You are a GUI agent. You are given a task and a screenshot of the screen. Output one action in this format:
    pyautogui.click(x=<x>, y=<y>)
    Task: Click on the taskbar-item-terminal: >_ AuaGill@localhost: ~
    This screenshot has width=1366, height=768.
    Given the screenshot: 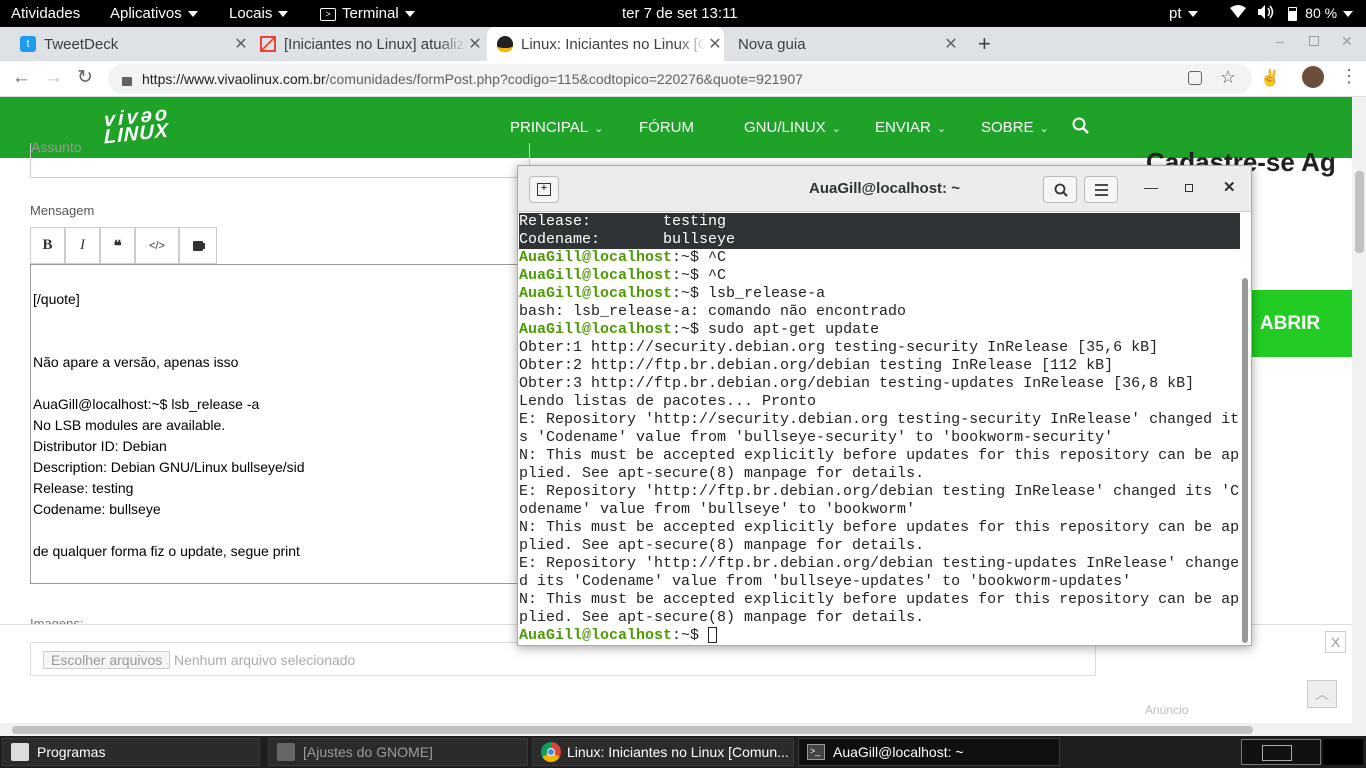 What is the action you would take?
    pyautogui.click(x=929, y=752)
    